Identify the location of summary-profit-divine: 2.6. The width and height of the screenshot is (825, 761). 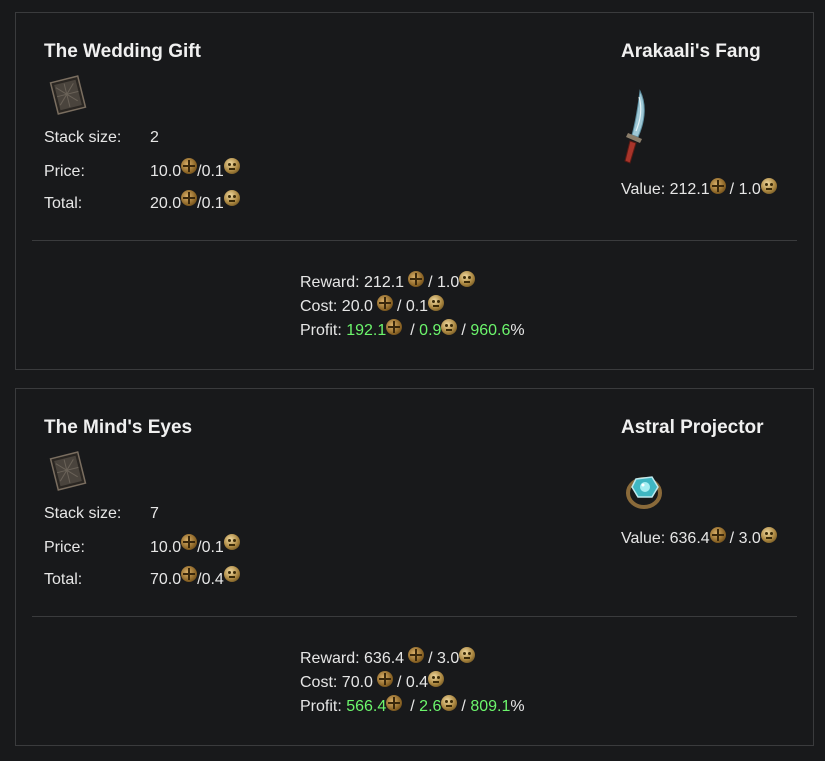
(430, 706).